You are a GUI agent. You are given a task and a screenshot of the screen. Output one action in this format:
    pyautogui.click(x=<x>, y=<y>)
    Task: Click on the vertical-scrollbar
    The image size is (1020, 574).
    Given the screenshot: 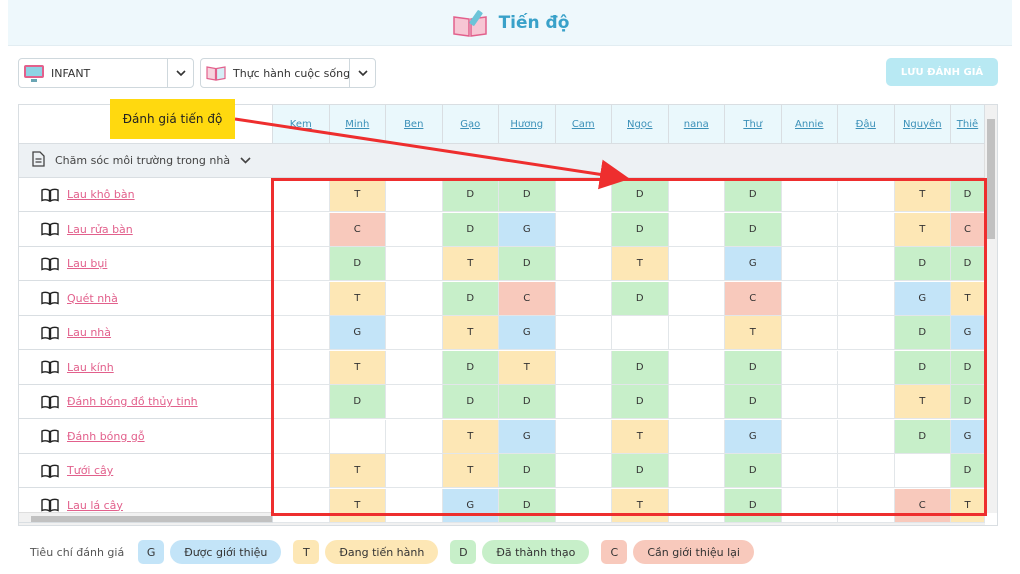 What is the action you would take?
    pyautogui.click(x=990, y=309)
    